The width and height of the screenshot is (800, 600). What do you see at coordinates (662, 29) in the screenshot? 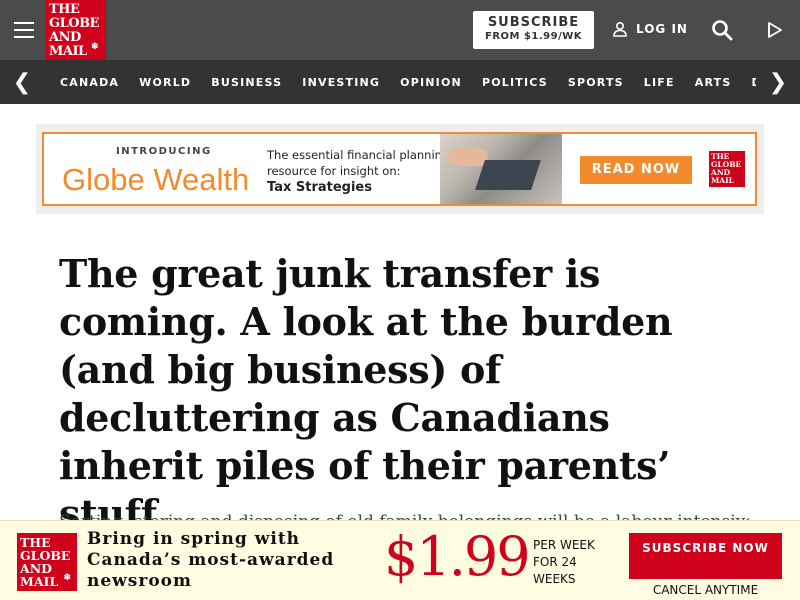
I see `login-label: LOG IN` at bounding box center [662, 29].